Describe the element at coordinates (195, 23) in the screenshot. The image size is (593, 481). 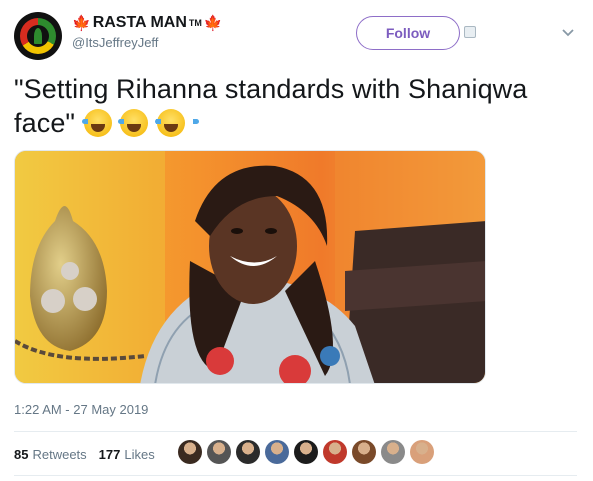
I see `trademark-mark: TM` at that location.